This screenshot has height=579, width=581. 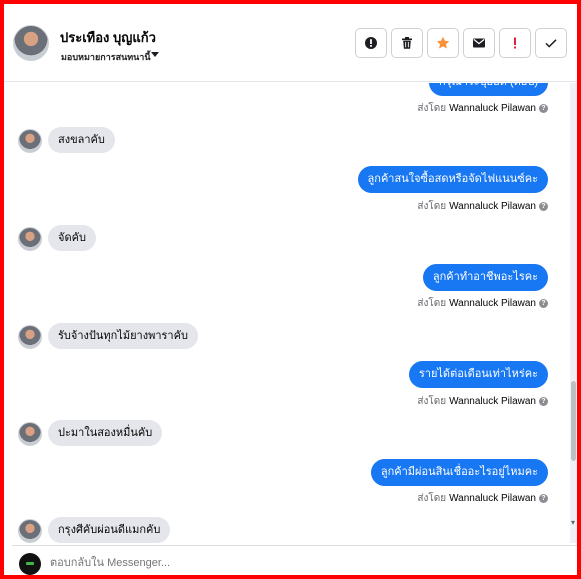 What do you see at coordinates (123, 336) in the screenshot?
I see `incoming-message: รับจ้างปันทุกไม้ยางพาราคับ` at bounding box center [123, 336].